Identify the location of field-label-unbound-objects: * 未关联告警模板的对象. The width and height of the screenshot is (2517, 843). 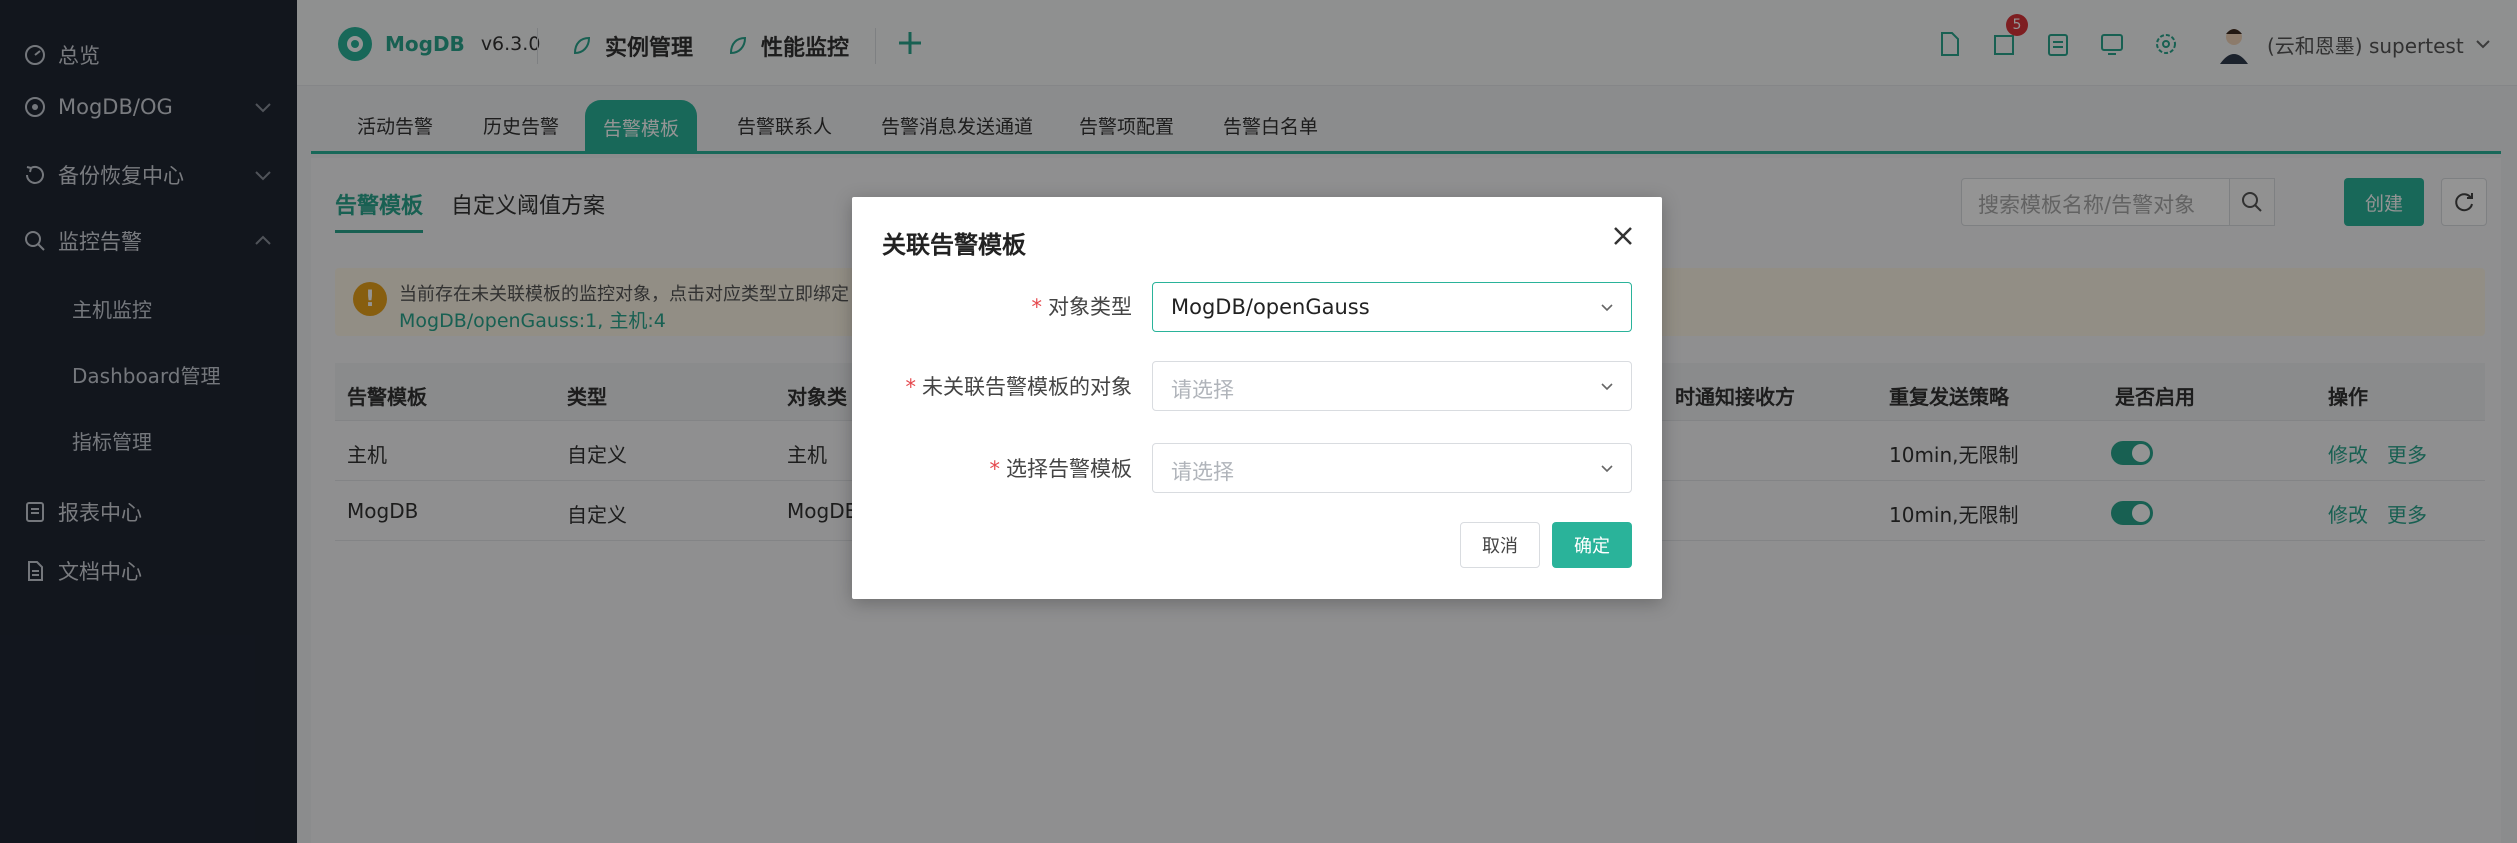
(992, 386).